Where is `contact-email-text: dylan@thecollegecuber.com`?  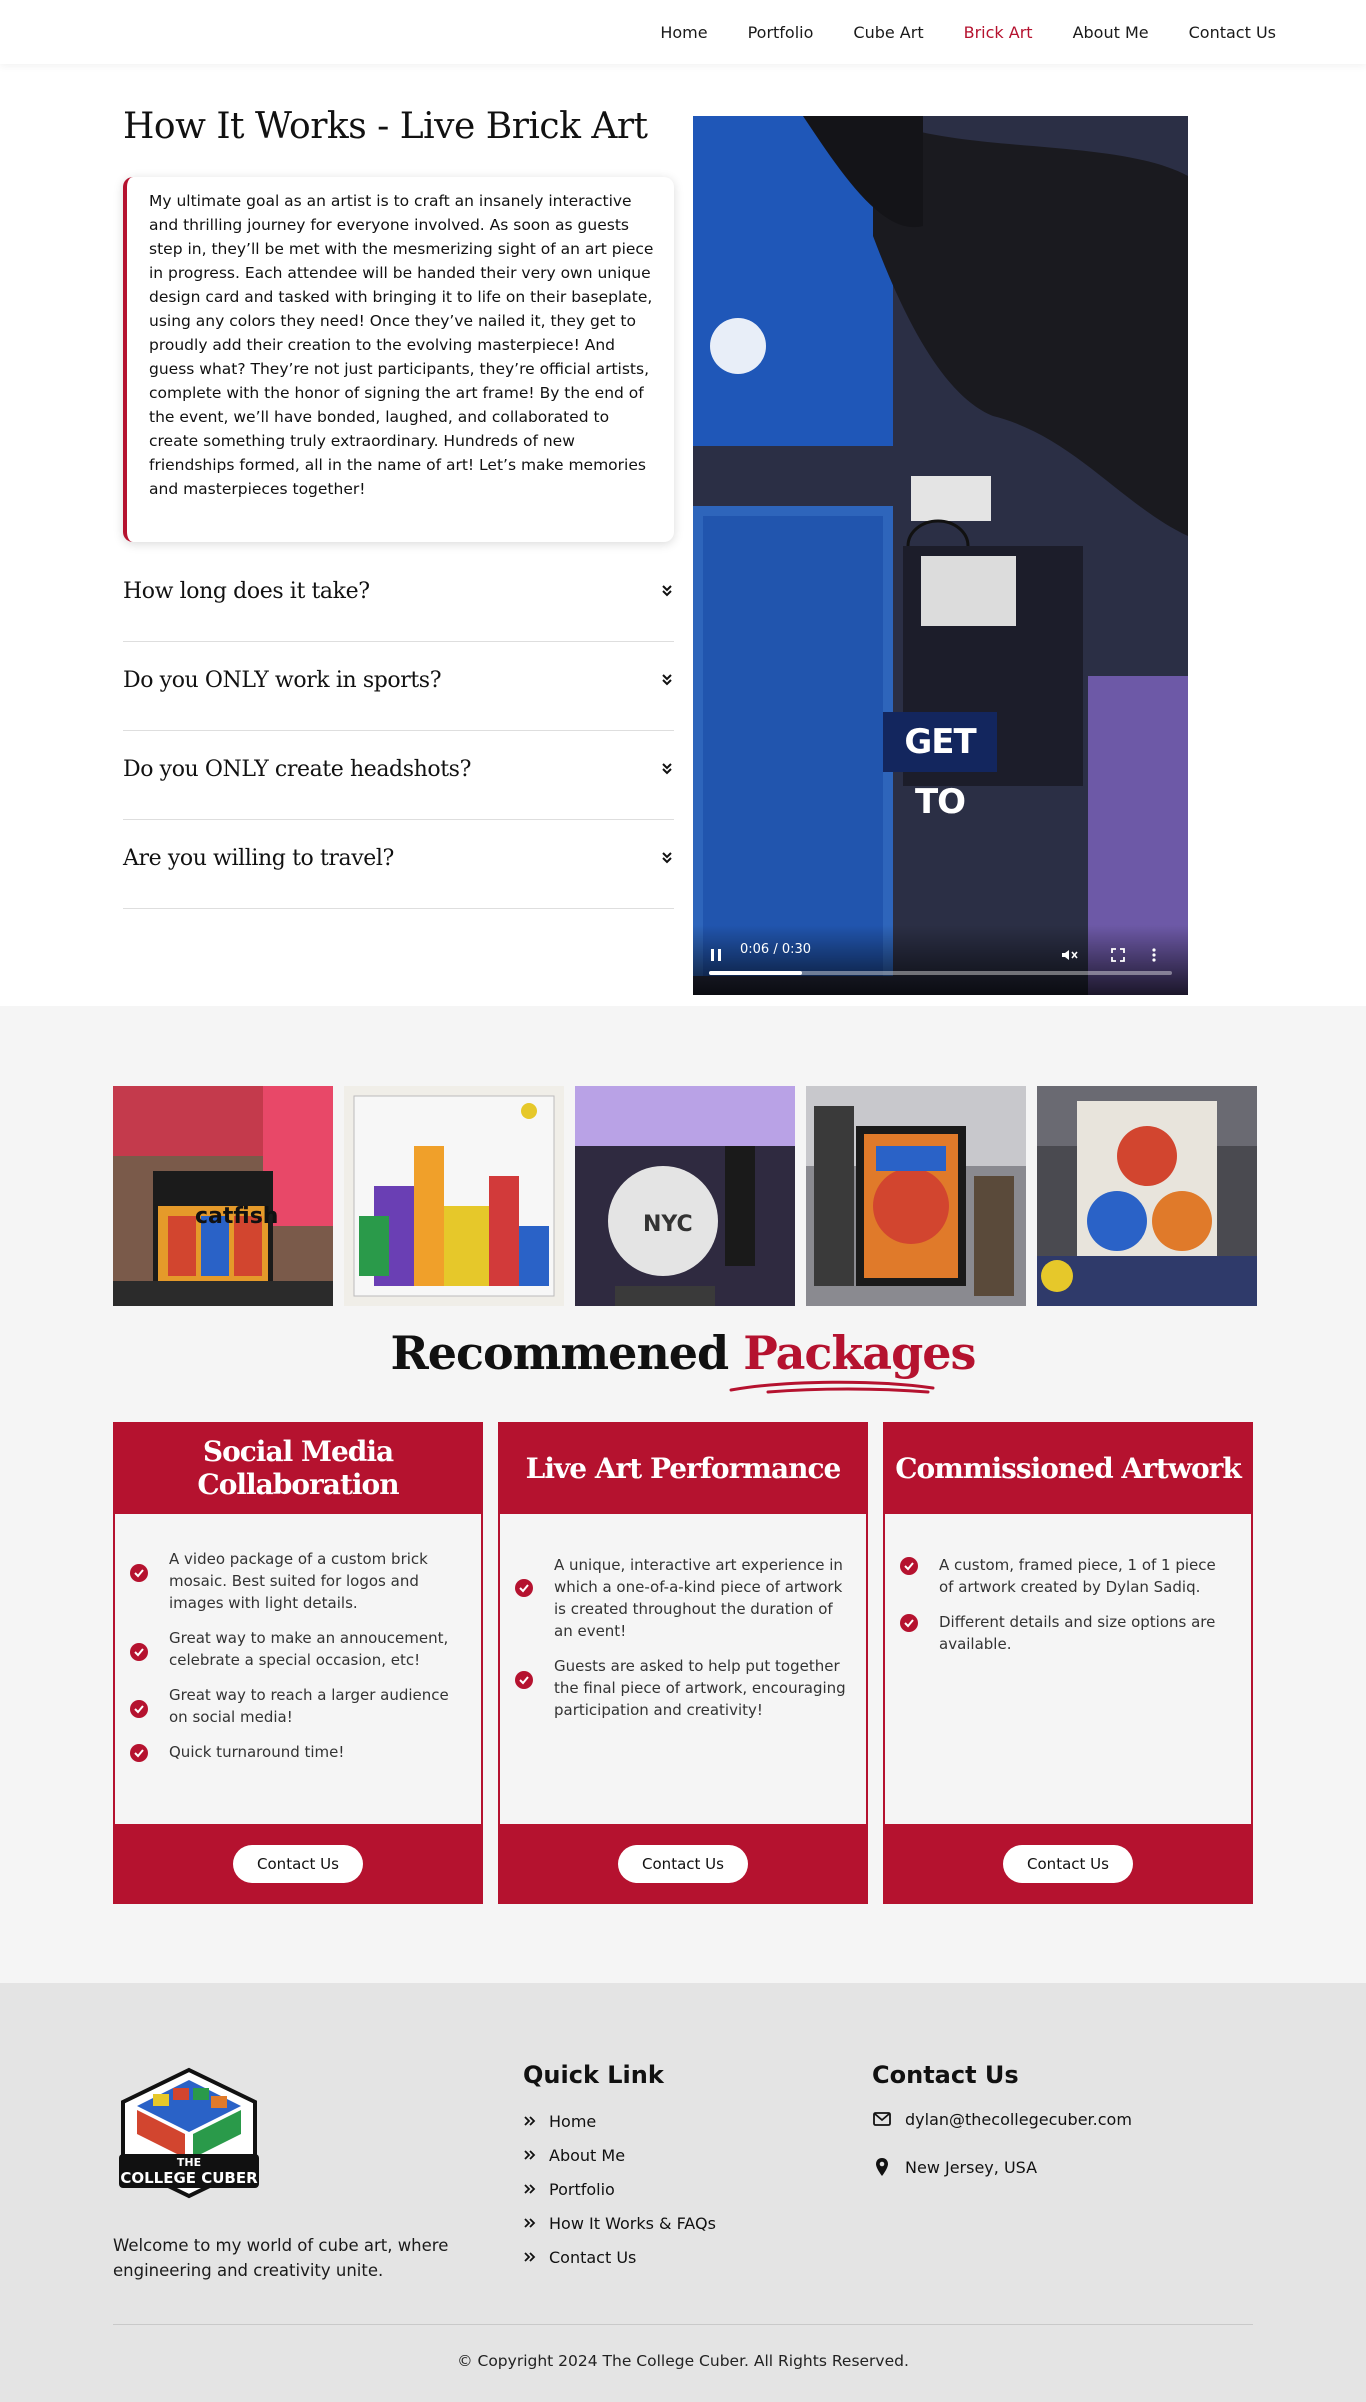
contact-email-text: dylan@thecollegecuber.com is located at coordinates (1018, 2119).